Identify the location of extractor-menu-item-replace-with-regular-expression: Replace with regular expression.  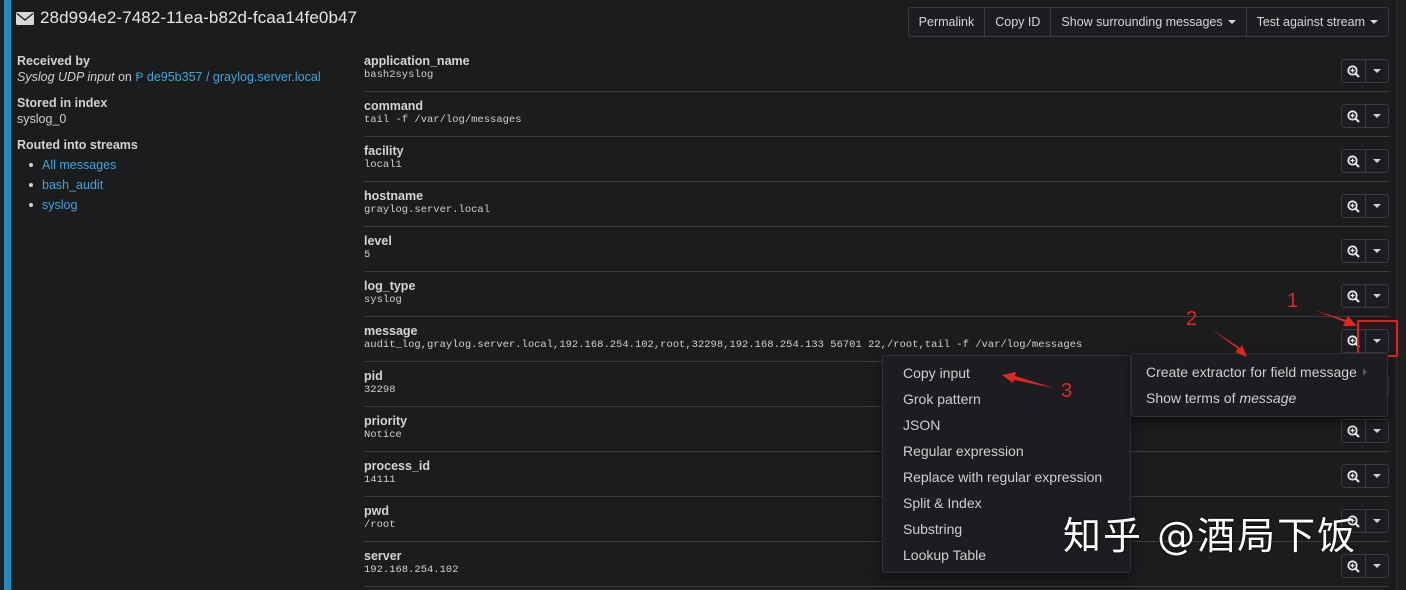
(1006, 477).